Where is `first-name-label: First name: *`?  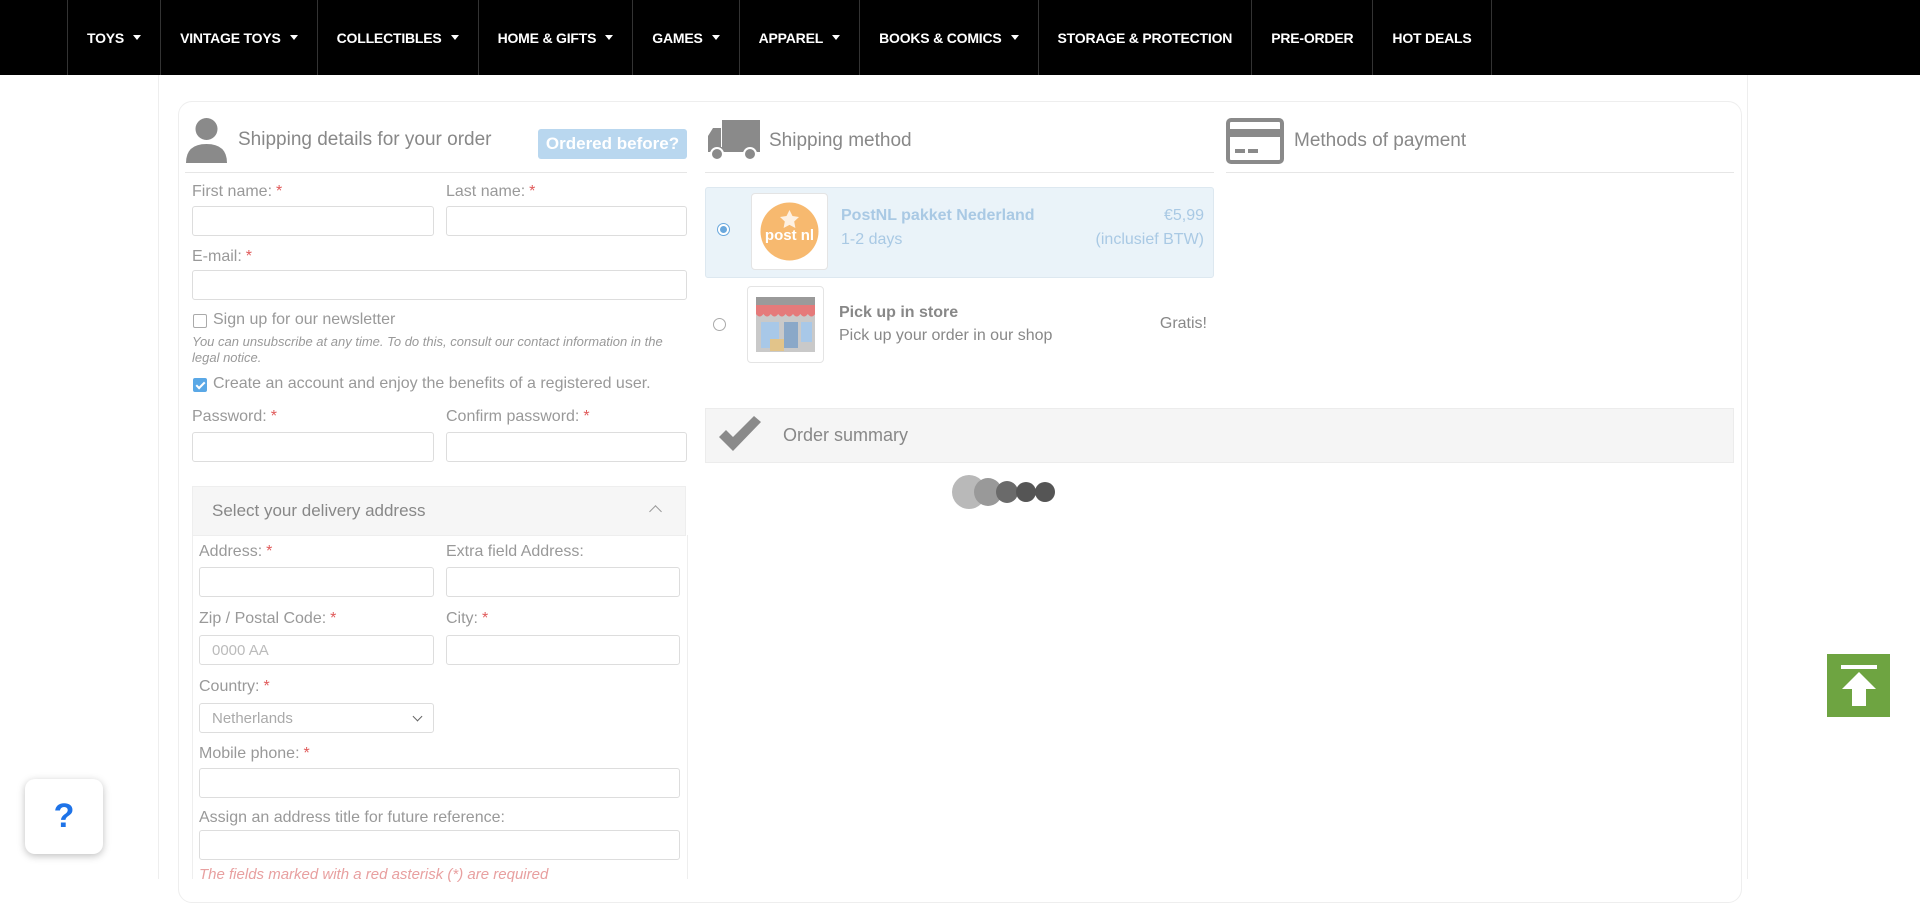
first-name-label: First name: * is located at coordinates (237, 191).